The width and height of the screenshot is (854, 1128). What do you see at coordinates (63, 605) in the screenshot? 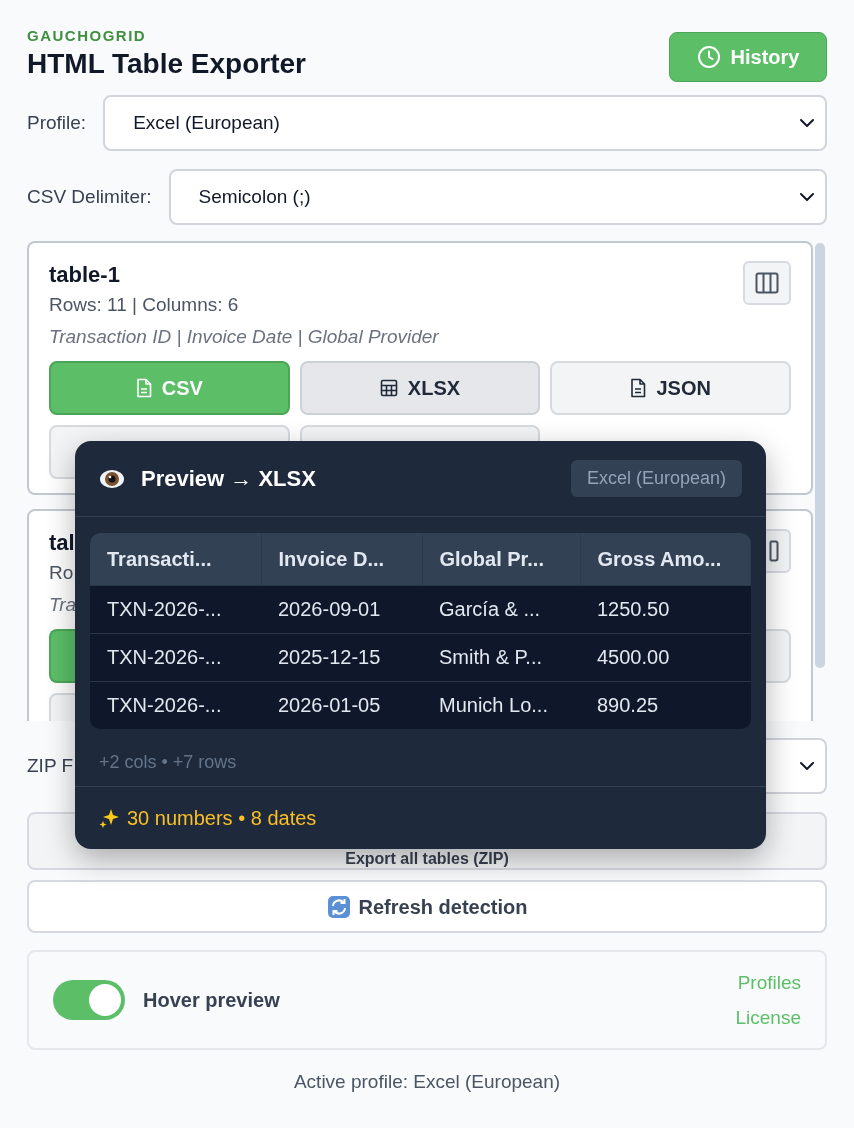
I see `column-names: Tra` at bounding box center [63, 605].